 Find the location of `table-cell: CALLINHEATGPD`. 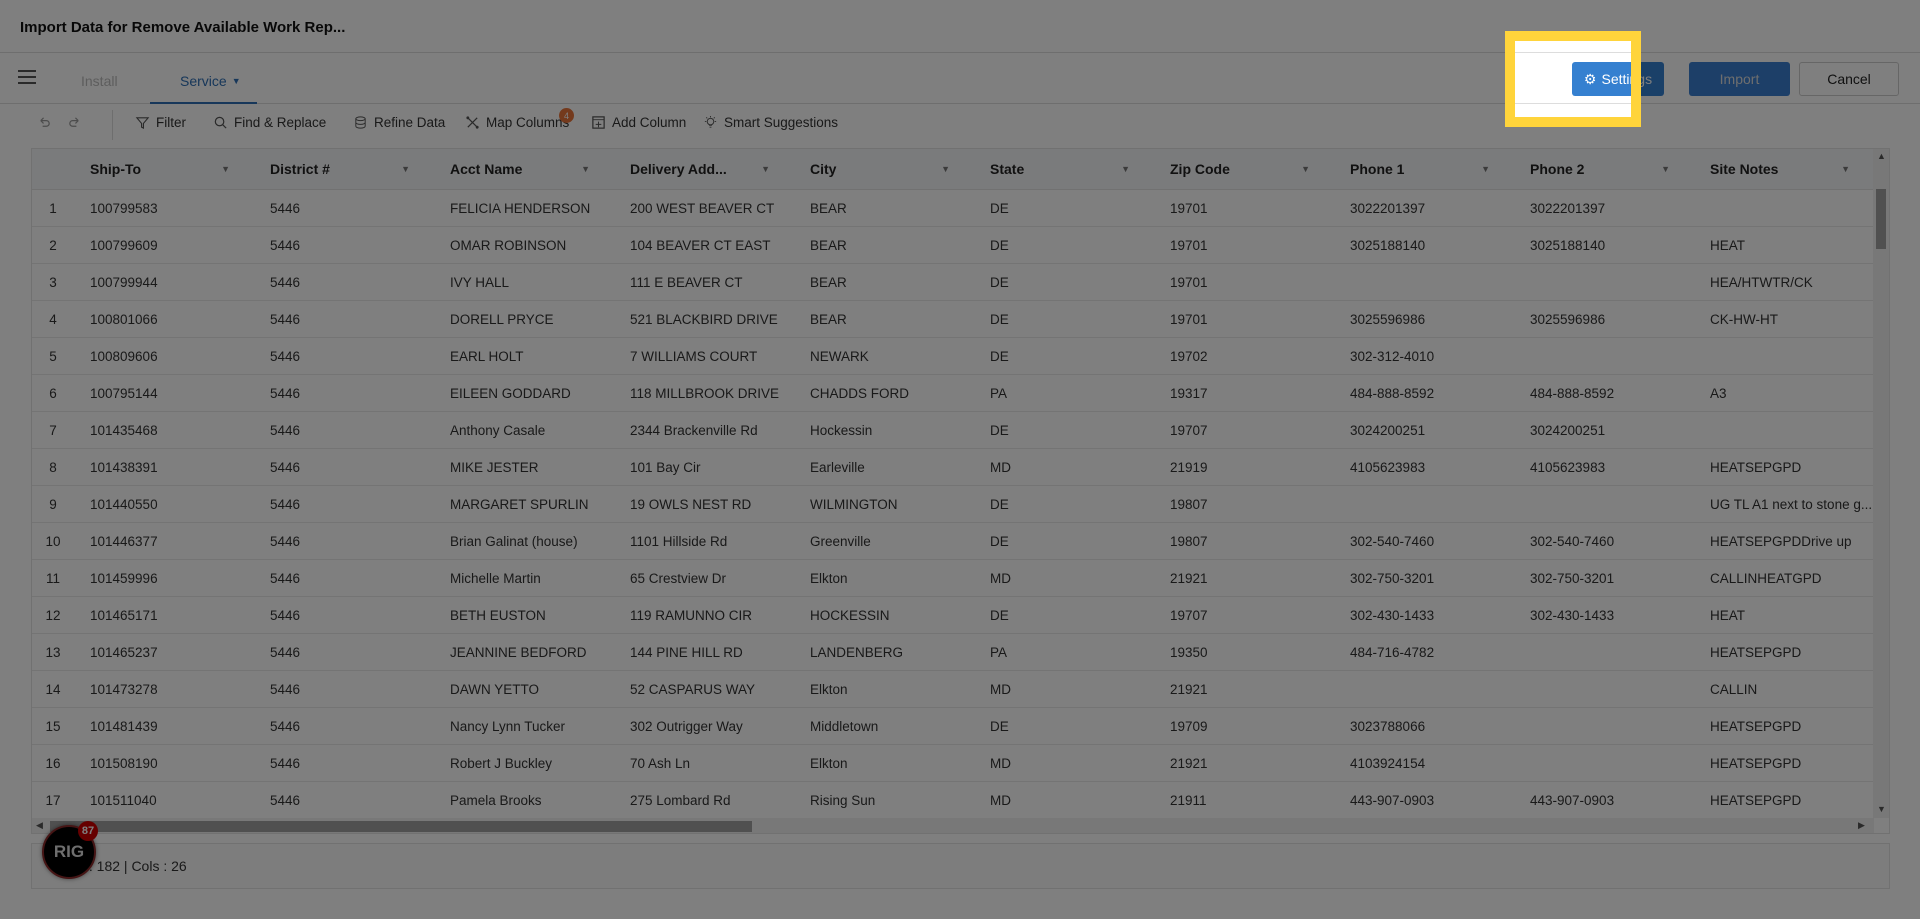

table-cell: CALLINHEATGPD is located at coordinates (1784, 578).